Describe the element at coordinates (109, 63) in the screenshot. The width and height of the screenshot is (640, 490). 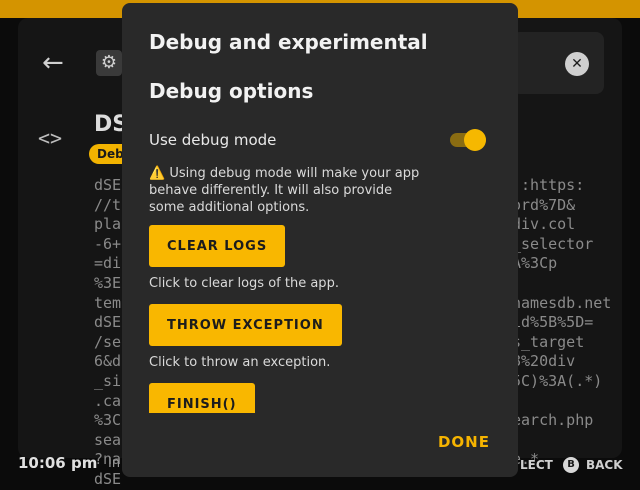
I see `gear-icon: ⚙` at that location.